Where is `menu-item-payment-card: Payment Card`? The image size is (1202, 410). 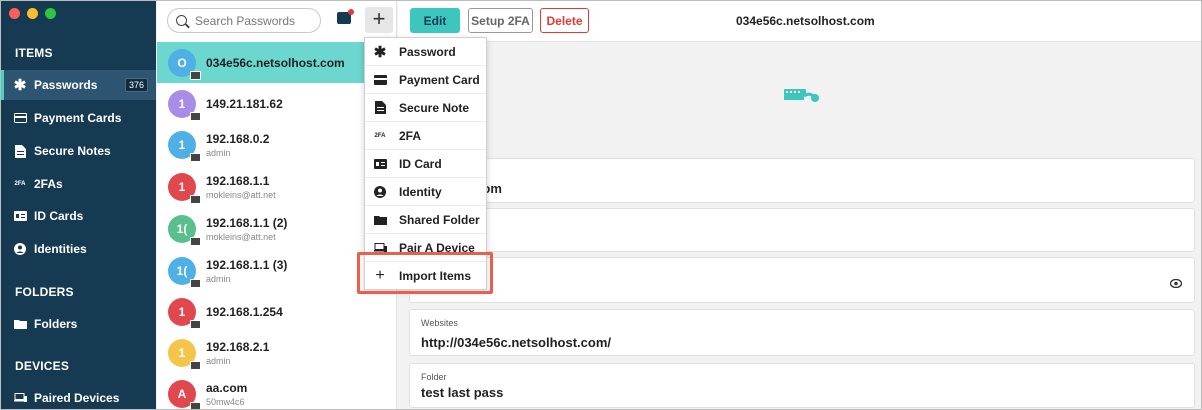
menu-item-payment-card: Payment Card is located at coordinates (425, 80).